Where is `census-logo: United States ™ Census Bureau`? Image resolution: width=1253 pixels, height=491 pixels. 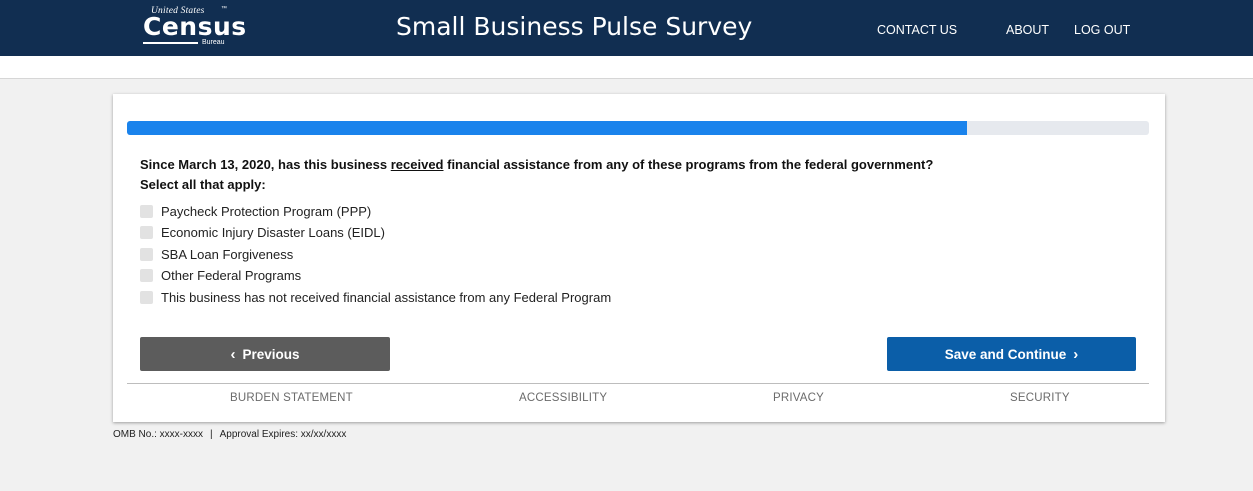
census-logo: United States ™ Census Bureau is located at coordinates (191, 28).